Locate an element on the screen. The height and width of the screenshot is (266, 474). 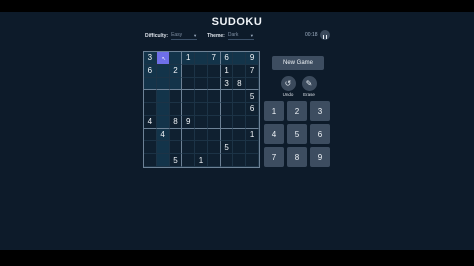
new-game-button: New Game is located at coordinates (298, 63).